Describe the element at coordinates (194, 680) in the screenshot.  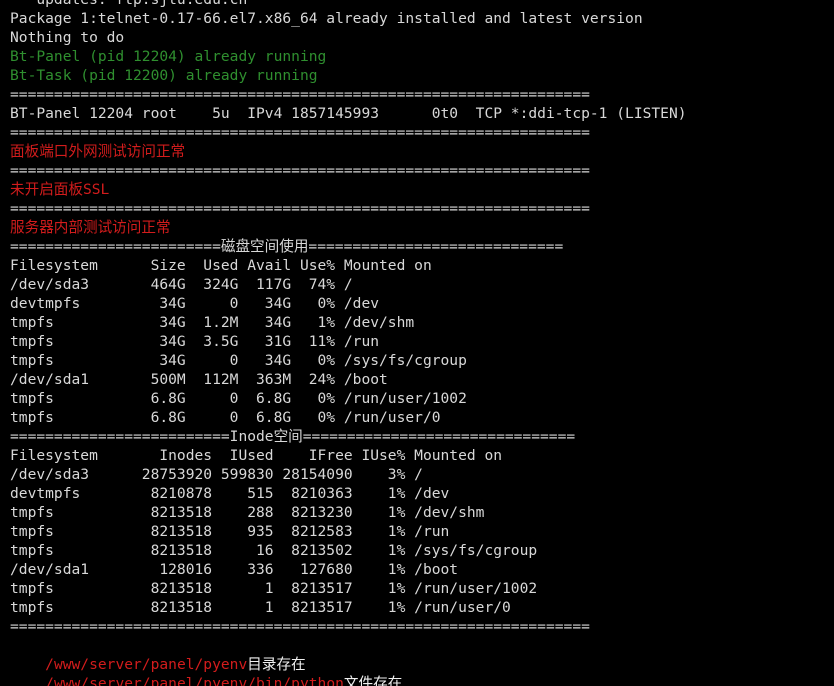
I see `python-file-path: /www/server/panel/pyenv/bin/python` at that location.